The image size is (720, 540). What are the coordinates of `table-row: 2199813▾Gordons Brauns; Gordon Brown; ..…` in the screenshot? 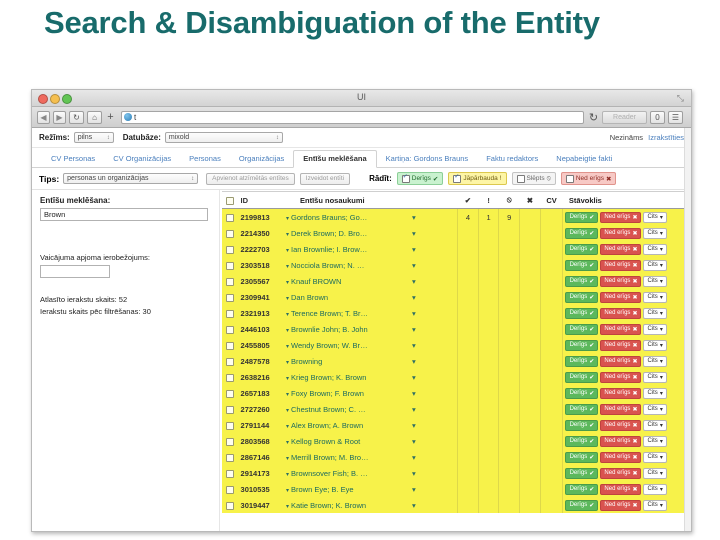 It's located at (454, 216).